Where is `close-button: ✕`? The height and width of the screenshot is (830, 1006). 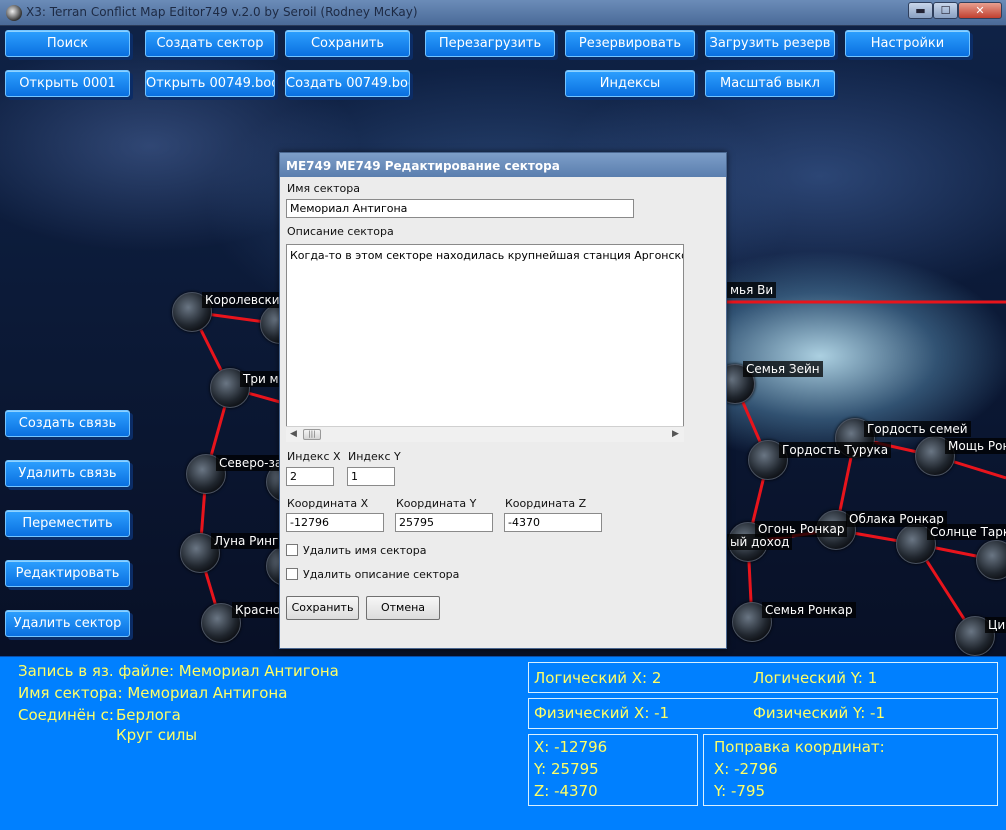
close-button: ✕ is located at coordinates (980, 10).